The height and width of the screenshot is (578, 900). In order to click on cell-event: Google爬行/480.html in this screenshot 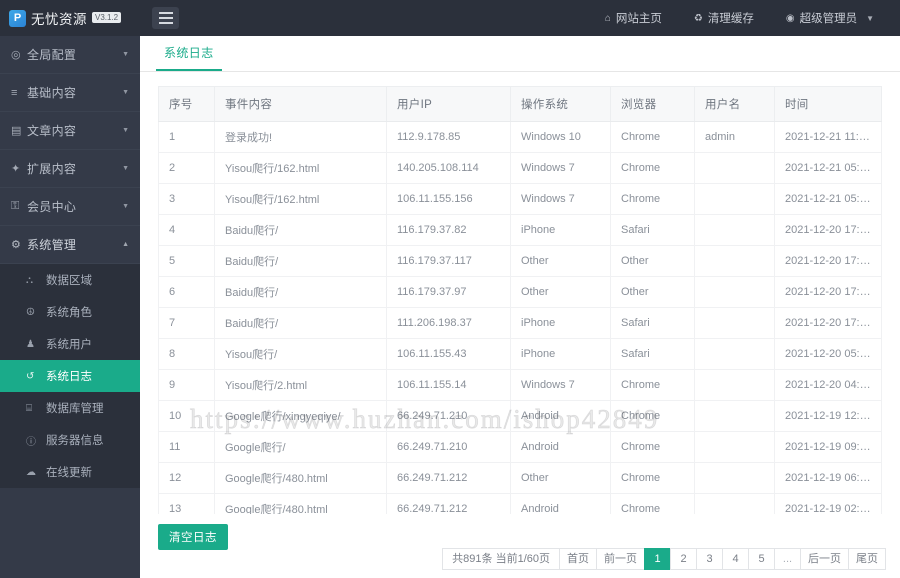, I will do `click(300, 478)`.